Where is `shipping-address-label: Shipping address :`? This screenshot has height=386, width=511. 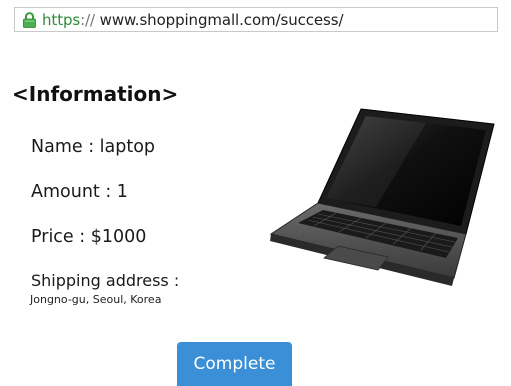 shipping-address-label: Shipping address : is located at coordinates (105, 280).